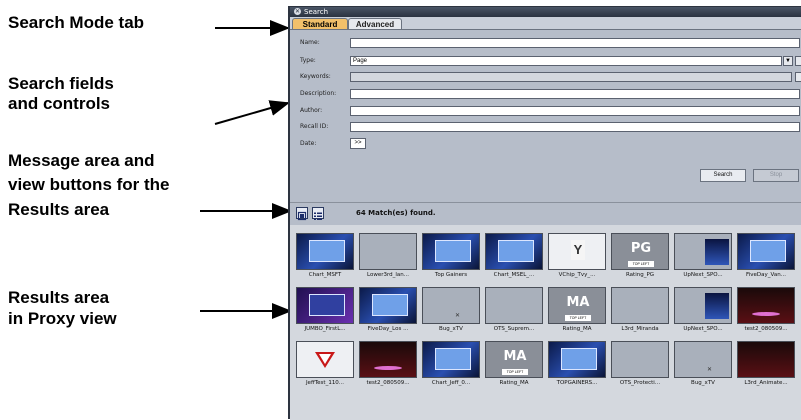 This screenshot has height=420, width=801. What do you see at coordinates (318, 213) in the screenshot?
I see `list-view-button` at bounding box center [318, 213].